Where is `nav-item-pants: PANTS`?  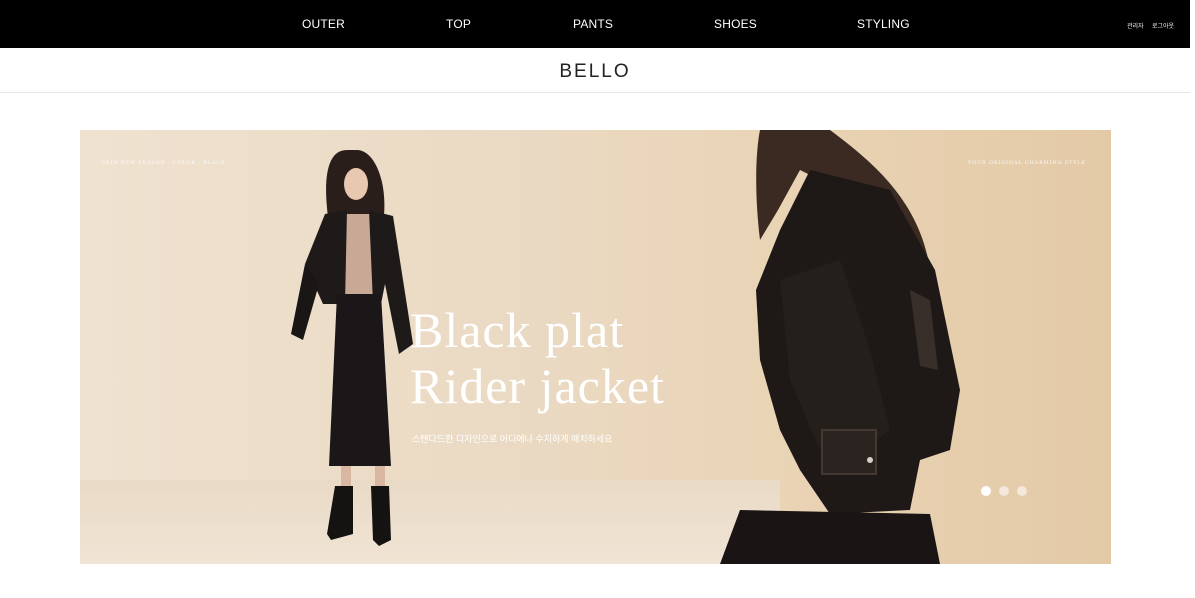 nav-item-pants: PANTS is located at coordinates (593, 24).